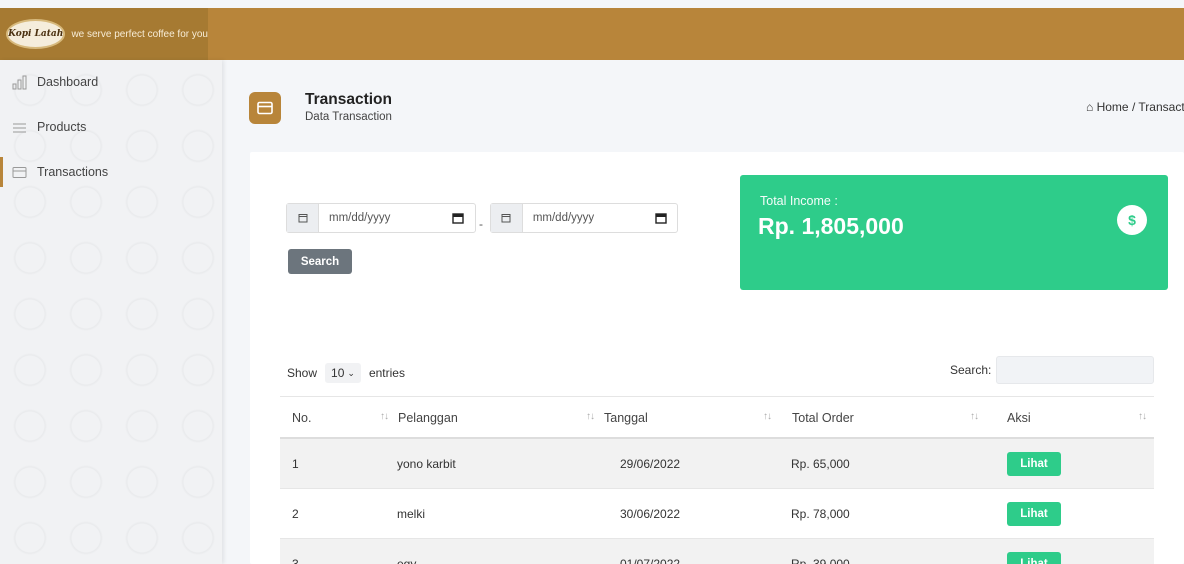  What do you see at coordinates (396, 218) in the screenshot?
I see `start-date-input: mm/dd/yyyy` at bounding box center [396, 218].